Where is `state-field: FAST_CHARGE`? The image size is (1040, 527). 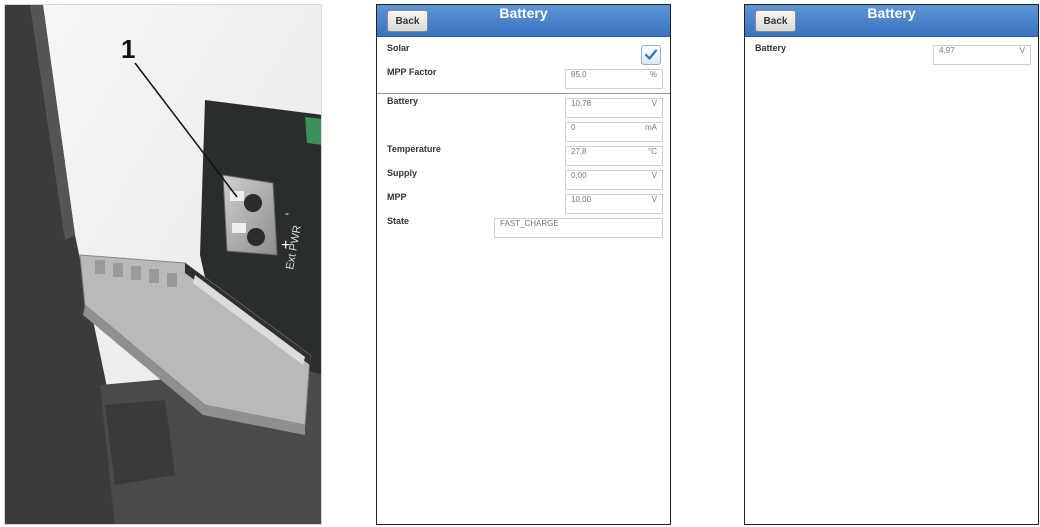 state-field: FAST_CHARGE is located at coordinates (578, 228).